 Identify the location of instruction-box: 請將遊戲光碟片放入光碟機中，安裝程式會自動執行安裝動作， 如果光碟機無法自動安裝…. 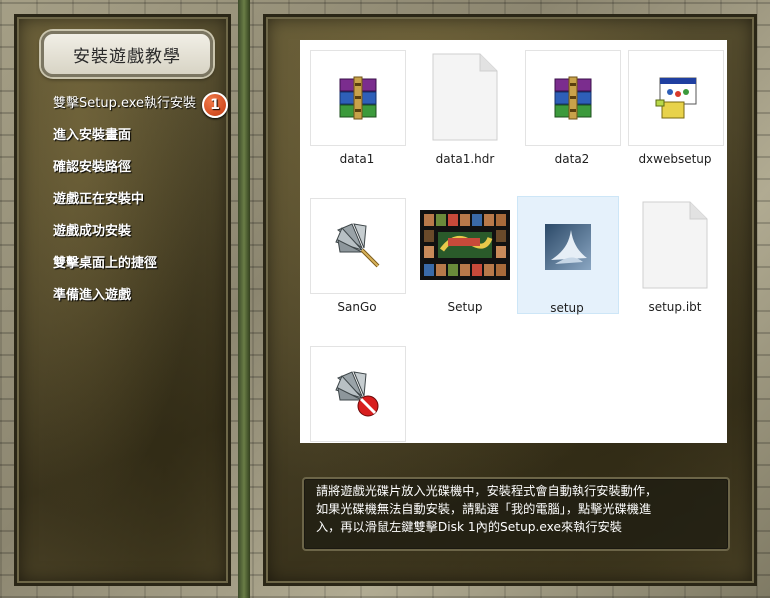
(516, 514).